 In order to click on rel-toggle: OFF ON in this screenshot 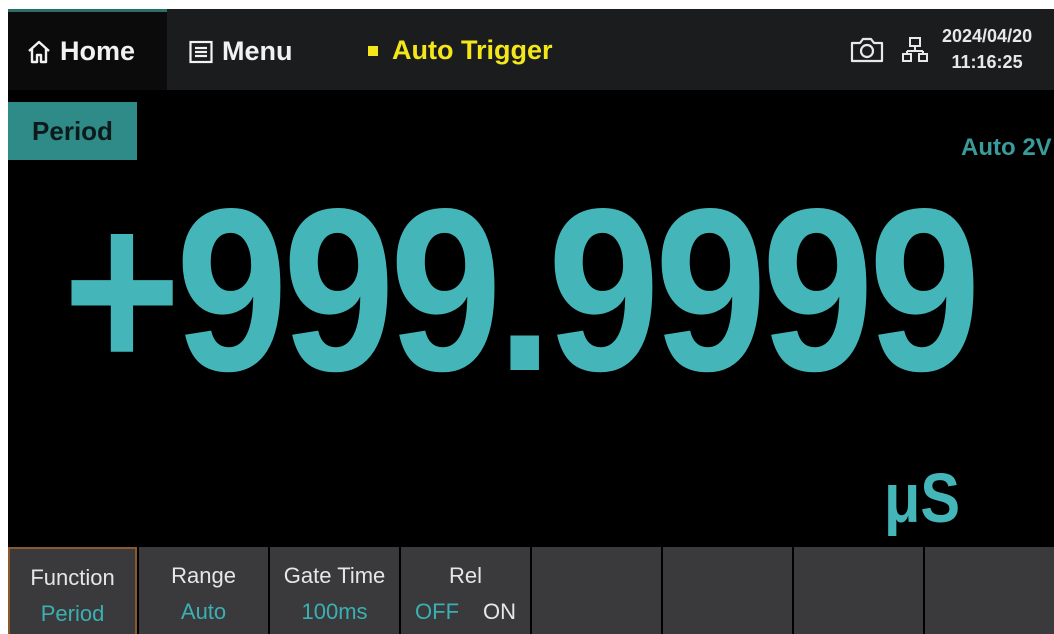, I will do `click(465, 612)`.